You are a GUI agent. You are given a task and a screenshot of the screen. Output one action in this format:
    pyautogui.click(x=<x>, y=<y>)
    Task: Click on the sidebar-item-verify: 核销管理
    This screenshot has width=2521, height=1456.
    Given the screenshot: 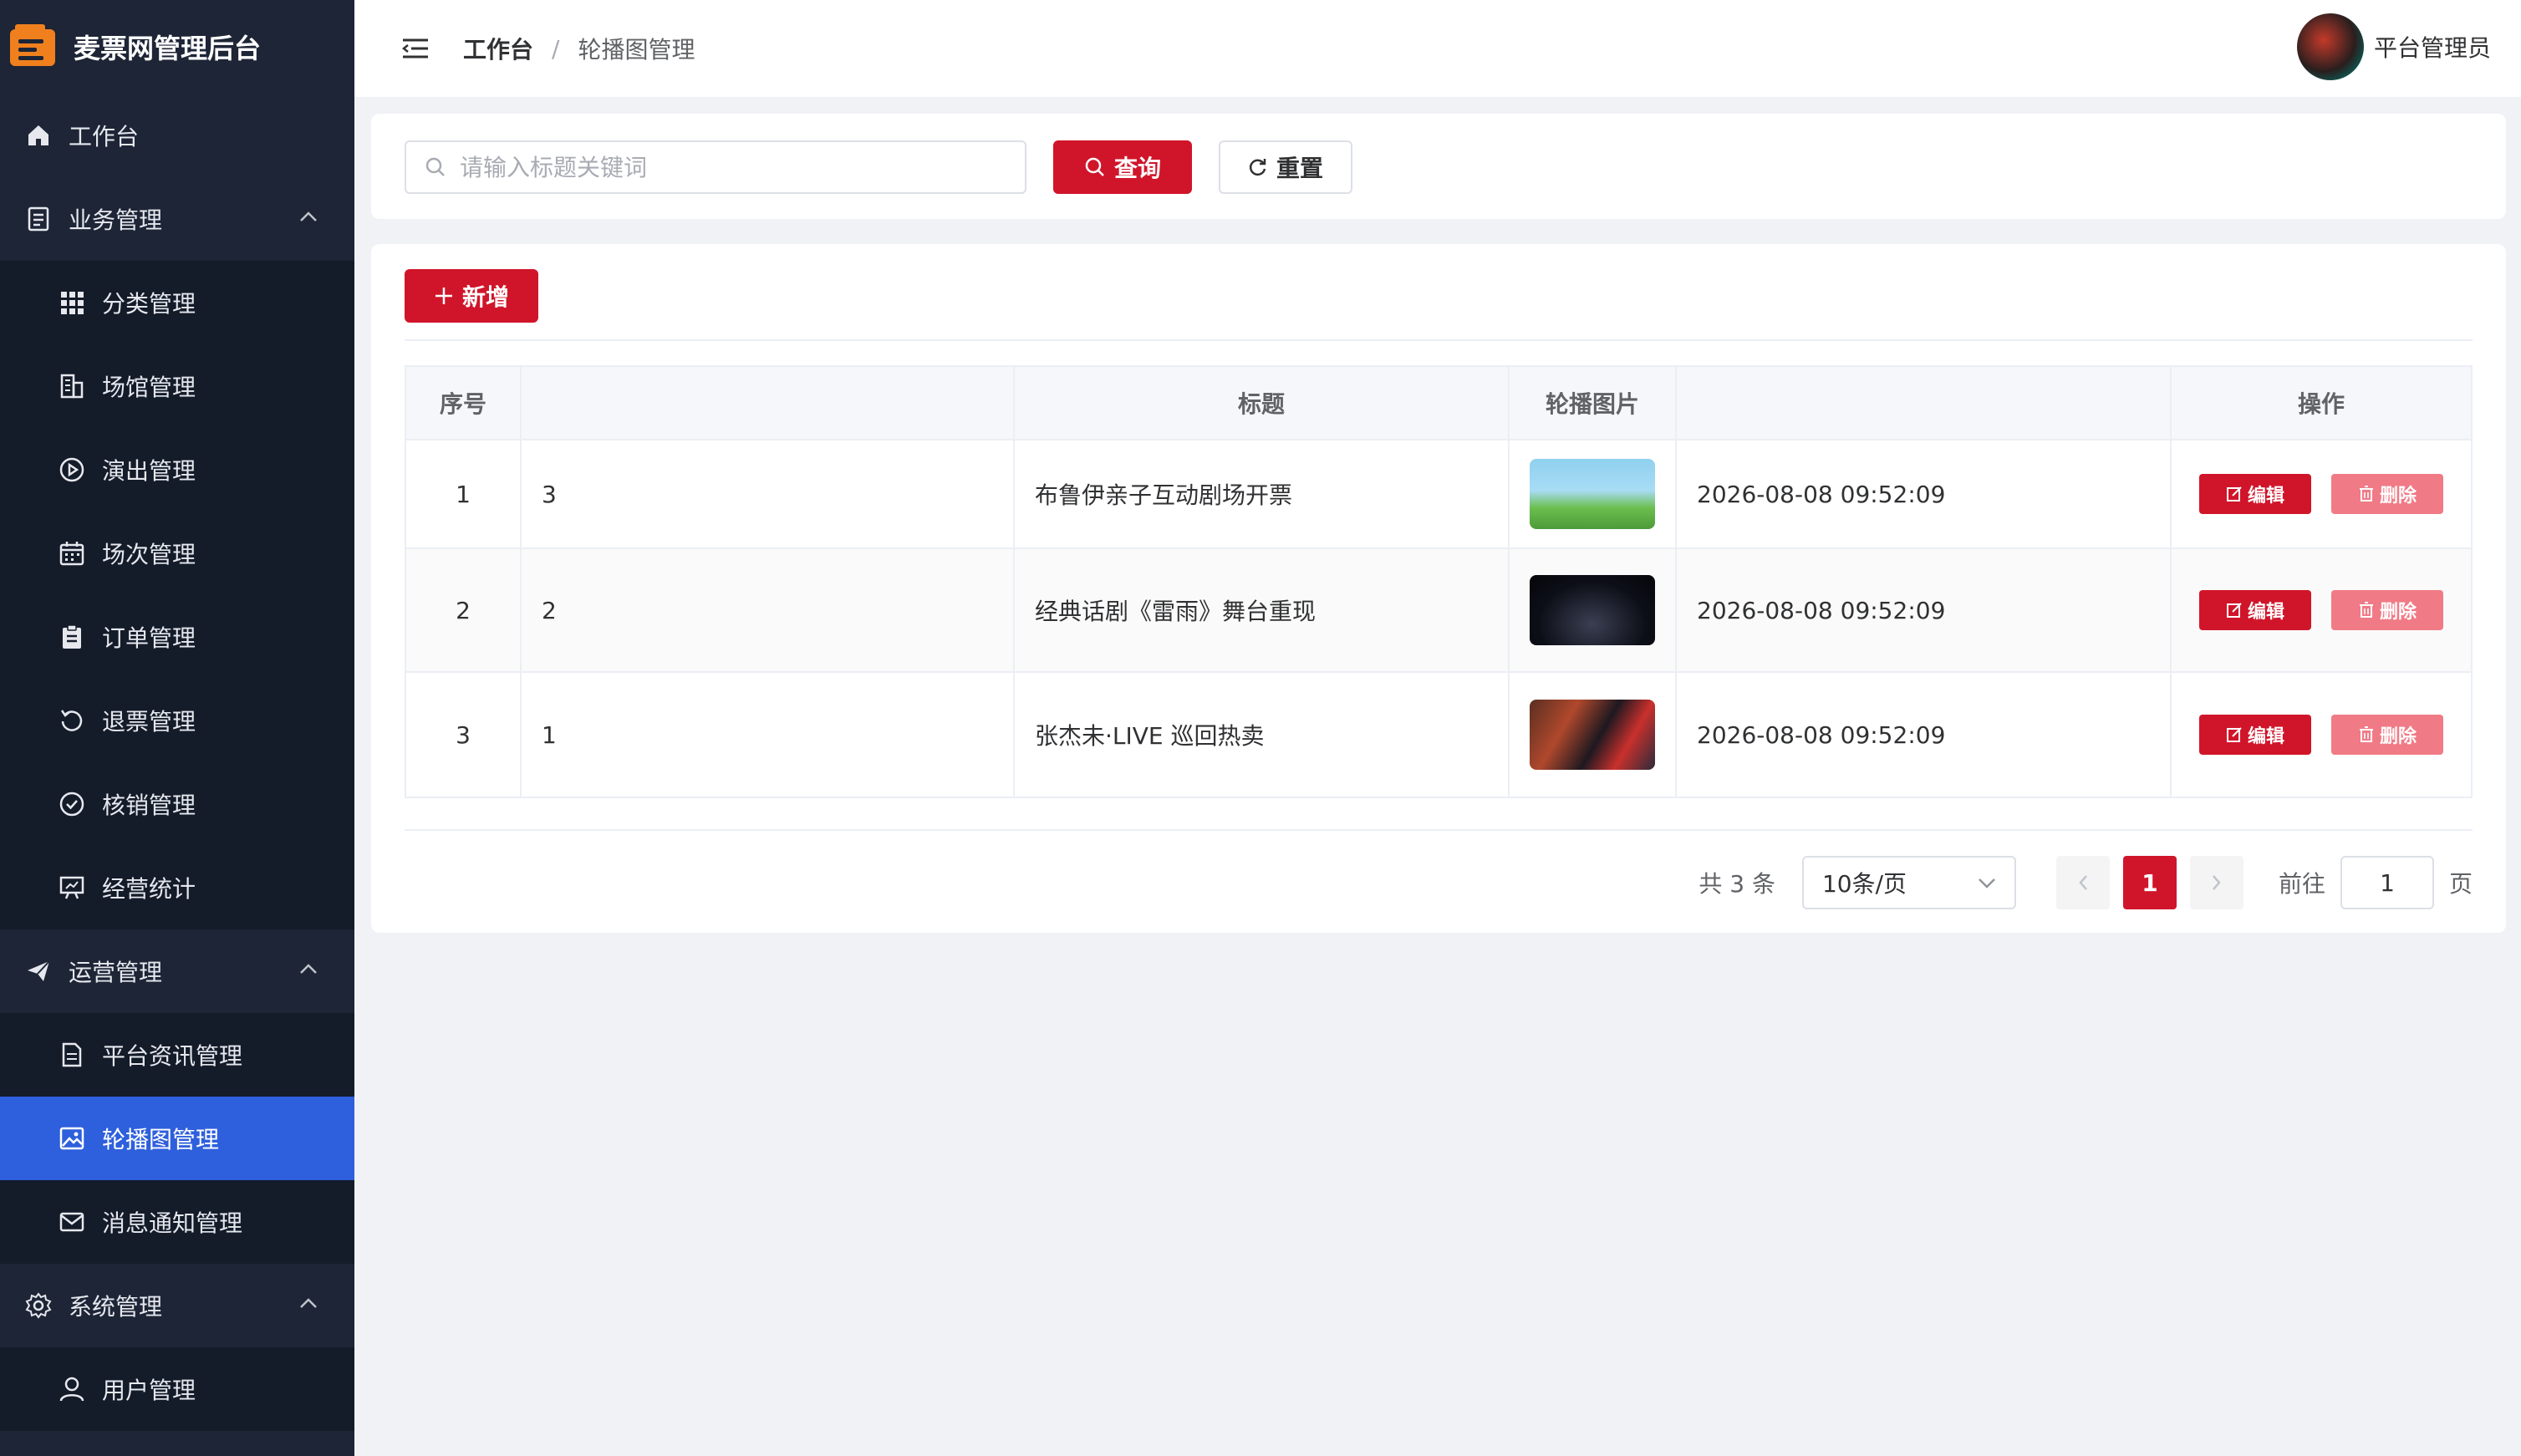 What is the action you would take?
    pyautogui.click(x=177, y=804)
    